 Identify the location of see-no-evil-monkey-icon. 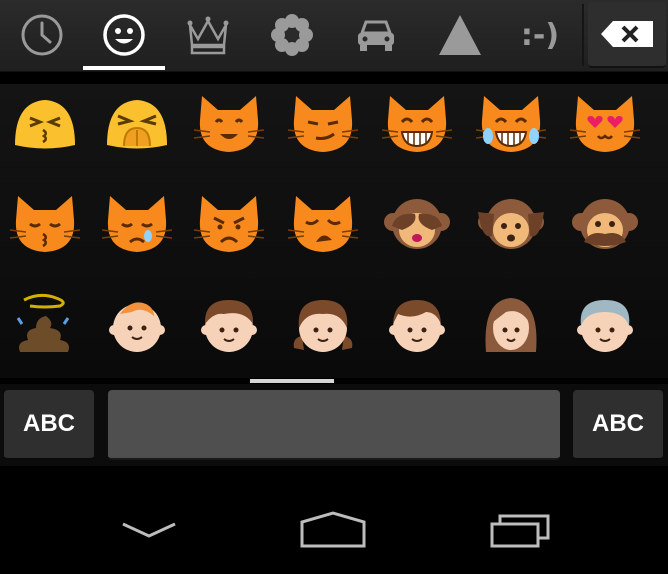
(417, 224).